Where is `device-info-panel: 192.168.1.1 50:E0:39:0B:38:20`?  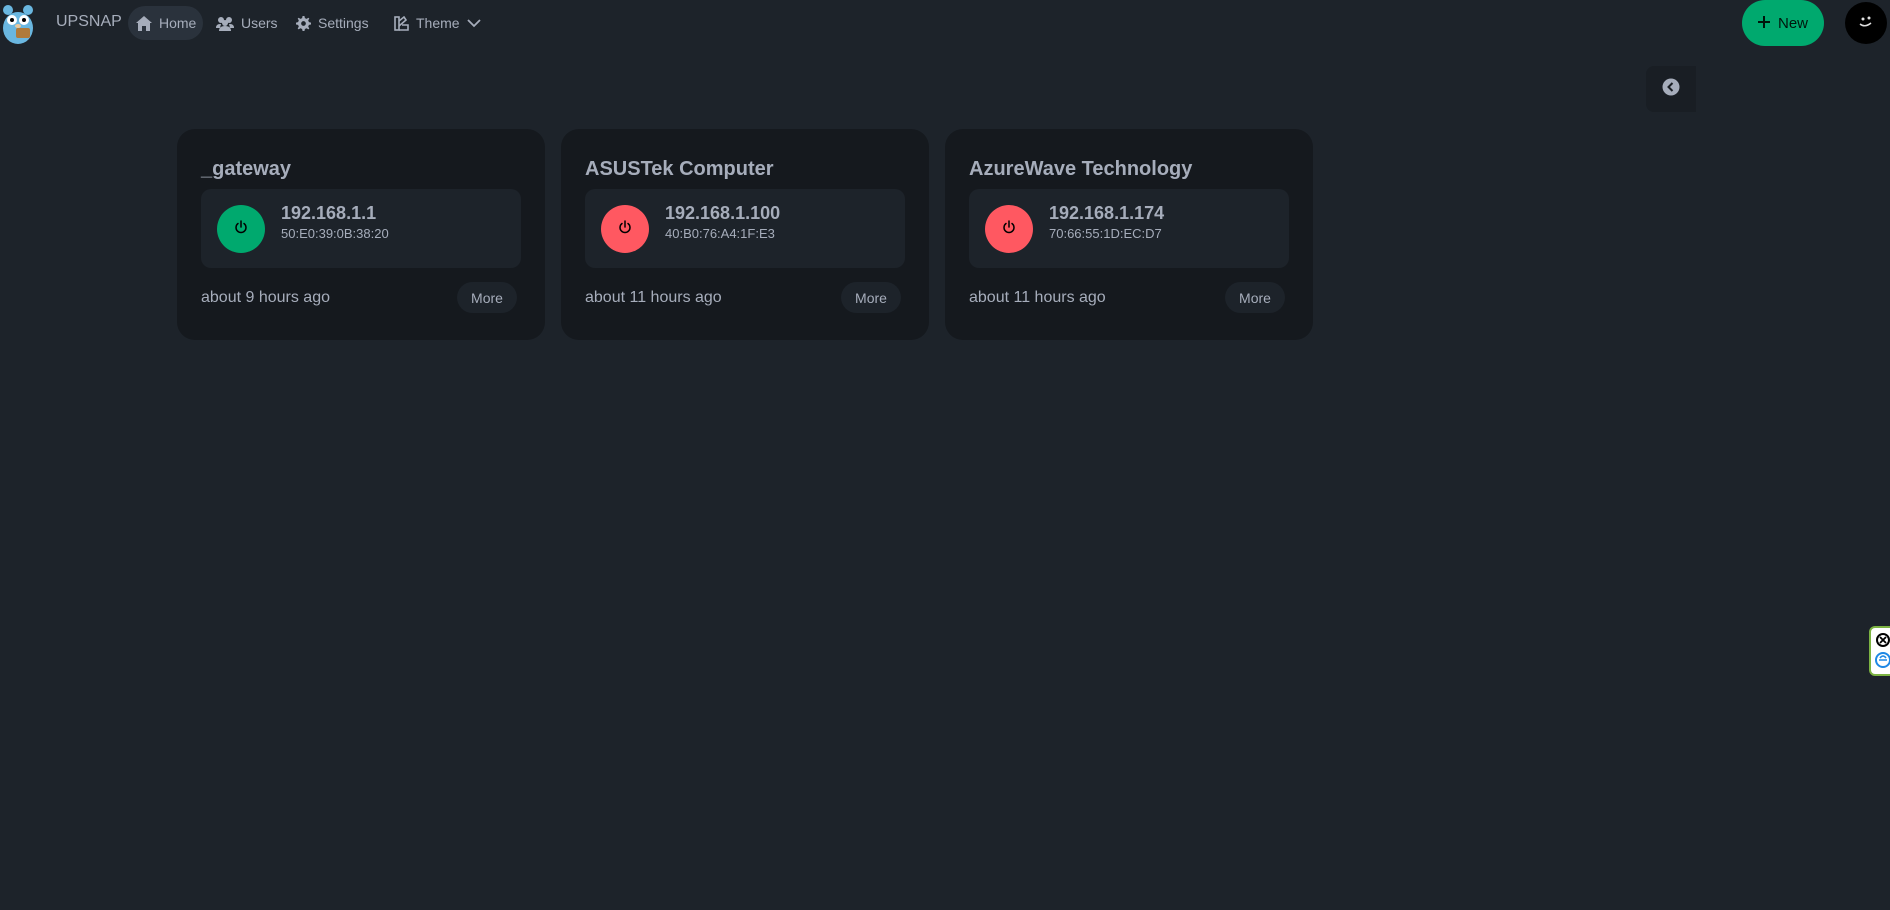 device-info-panel: 192.168.1.1 50:E0:39:0B:38:20 is located at coordinates (361, 228).